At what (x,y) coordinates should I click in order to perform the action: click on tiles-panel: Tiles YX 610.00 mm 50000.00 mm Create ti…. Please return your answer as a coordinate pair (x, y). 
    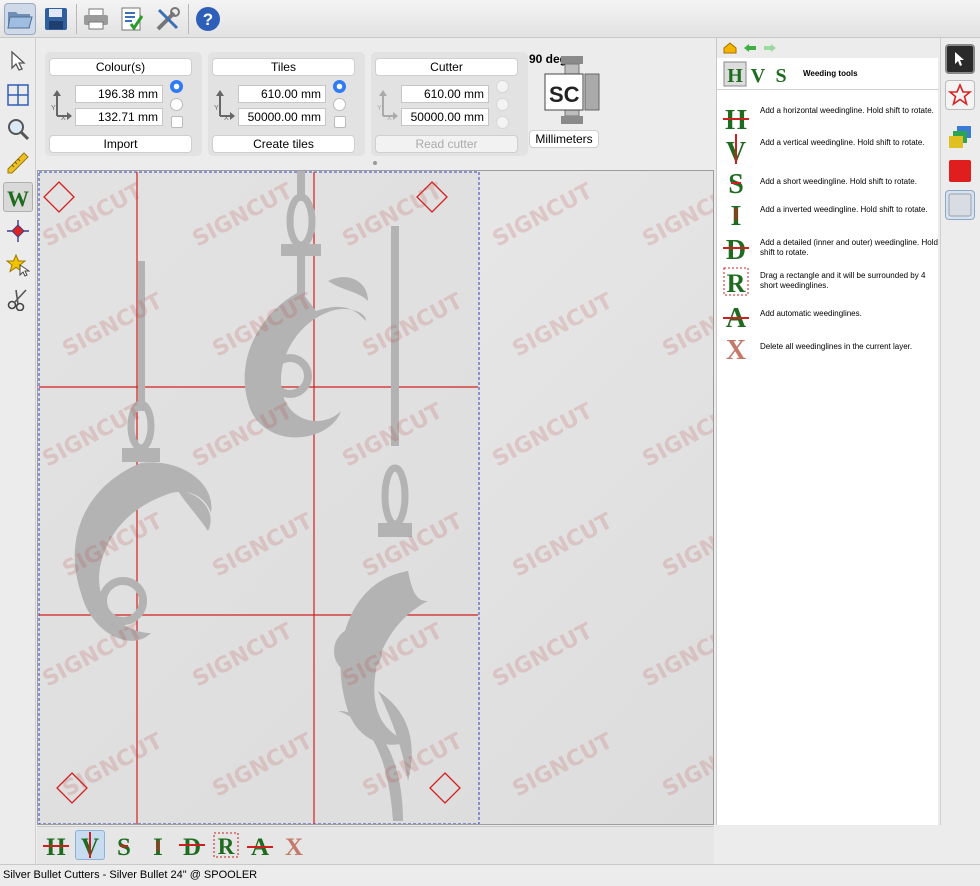
    Looking at the image, I should click on (286, 104).